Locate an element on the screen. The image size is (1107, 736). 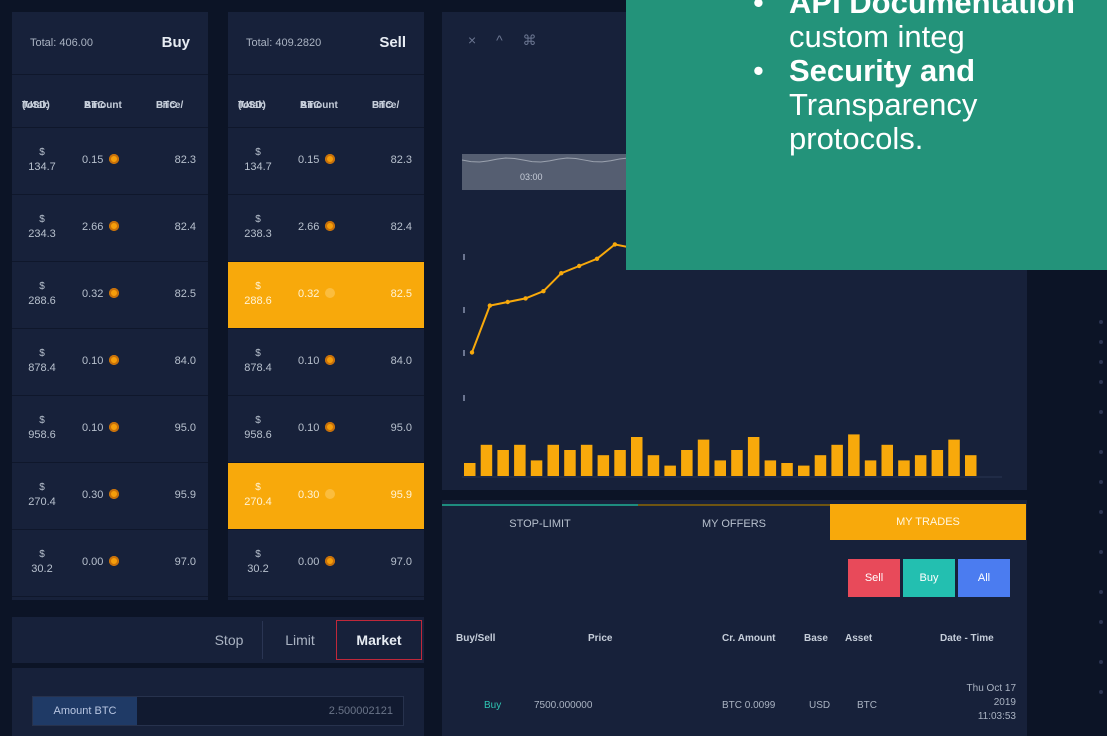
buy-side-label: Buy is located at coordinates (175, 42).